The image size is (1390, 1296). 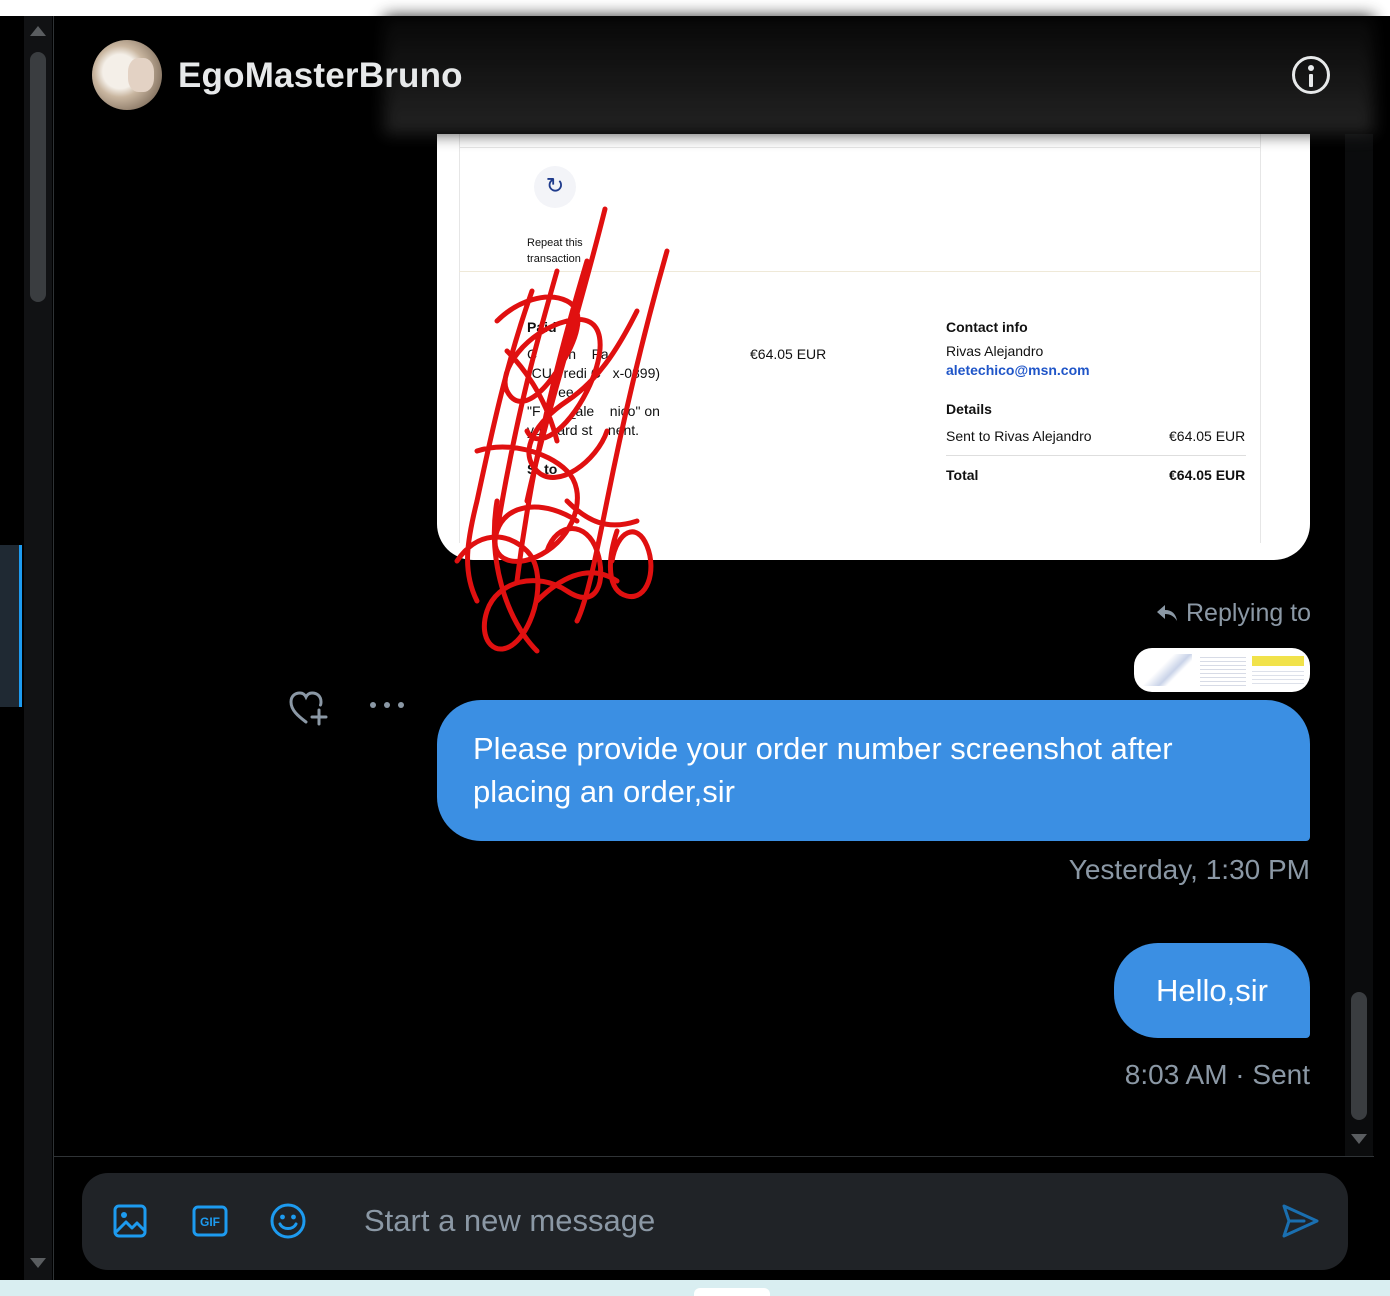 I want to click on reply-arrow-icon, so click(x=1167, y=613).